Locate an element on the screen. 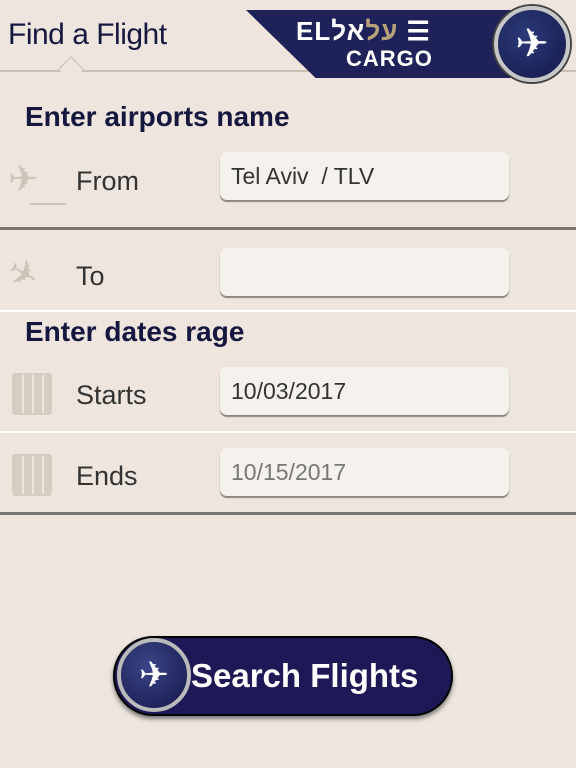 Image resolution: width=576 pixels, height=768 pixels. landing-icon: ✈ is located at coordinates (23, 273).